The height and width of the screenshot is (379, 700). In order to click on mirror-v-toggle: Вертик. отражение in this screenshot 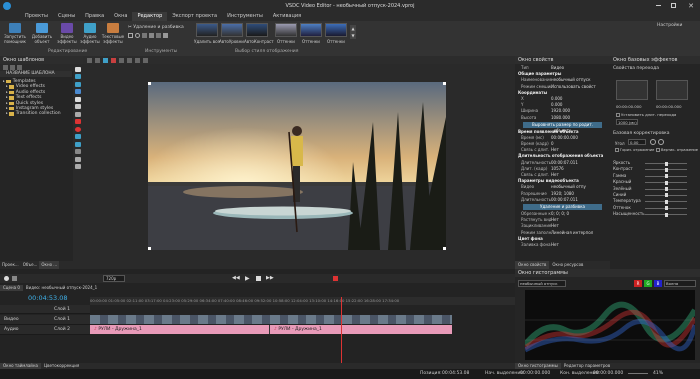, I will do `click(677, 150)`.